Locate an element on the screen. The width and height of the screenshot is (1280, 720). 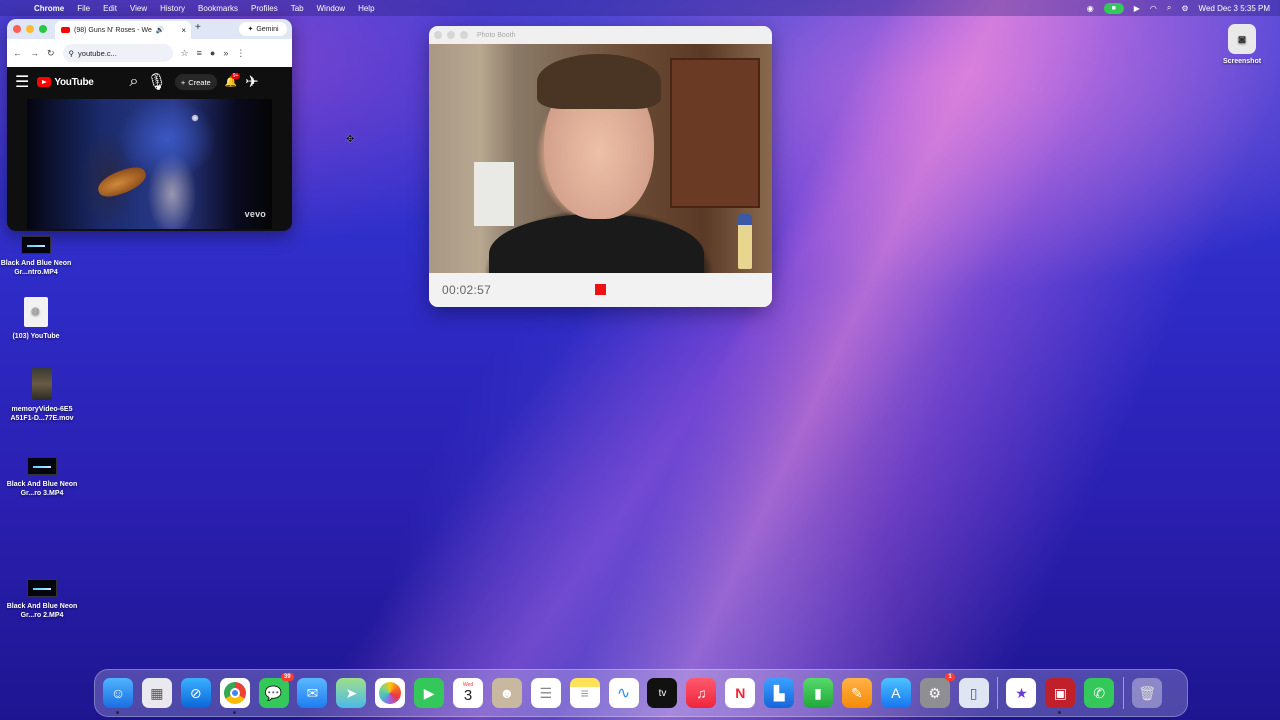
desktop-file-neon-2: Black And Blue Neon Gr...ro 2.MP4 is located at coordinates (42, 600).